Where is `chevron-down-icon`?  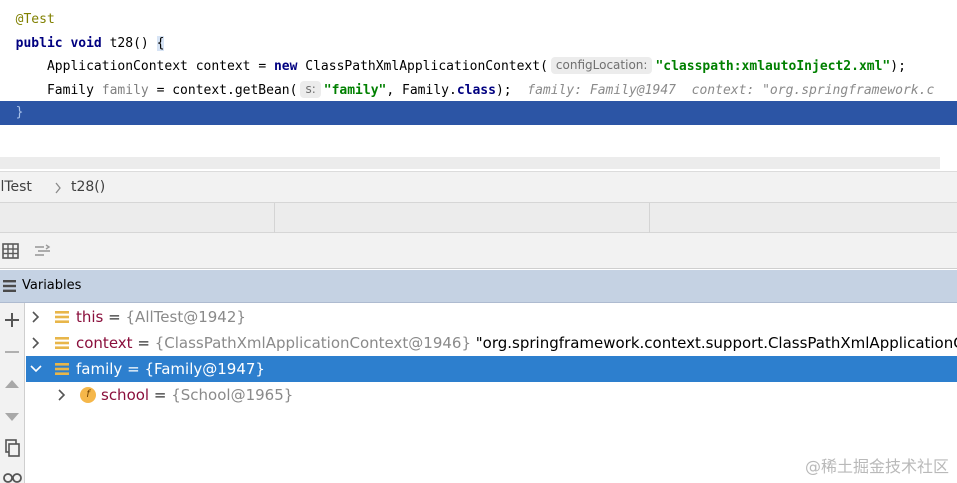
chevron-down-icon is located at coordinates (36, 369).